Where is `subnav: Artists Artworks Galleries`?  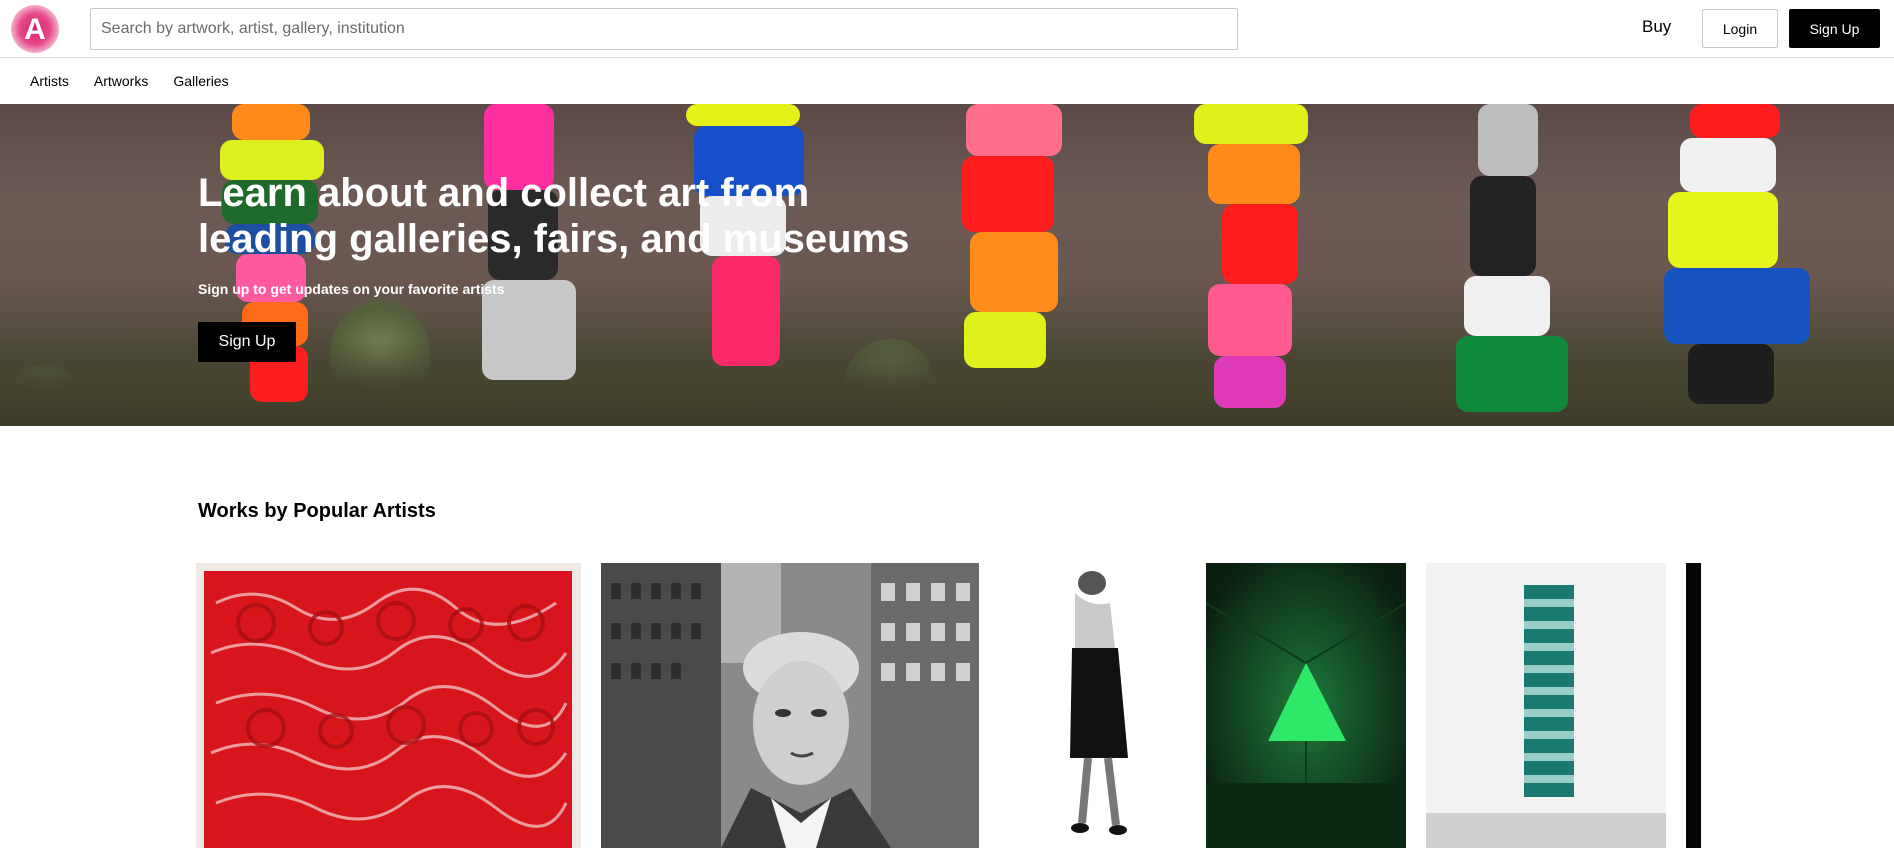 subnav: Artists Artworks Galleries is located at coordinates (947, 81).